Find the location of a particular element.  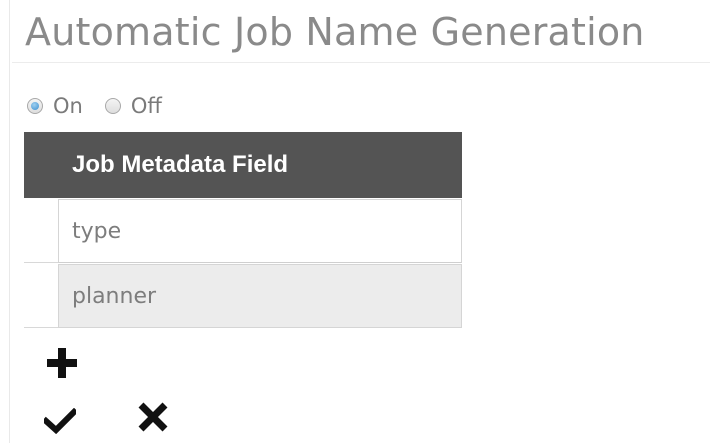

metadata-table-header: Job Metadata Field is located at coordinates (243, 165).